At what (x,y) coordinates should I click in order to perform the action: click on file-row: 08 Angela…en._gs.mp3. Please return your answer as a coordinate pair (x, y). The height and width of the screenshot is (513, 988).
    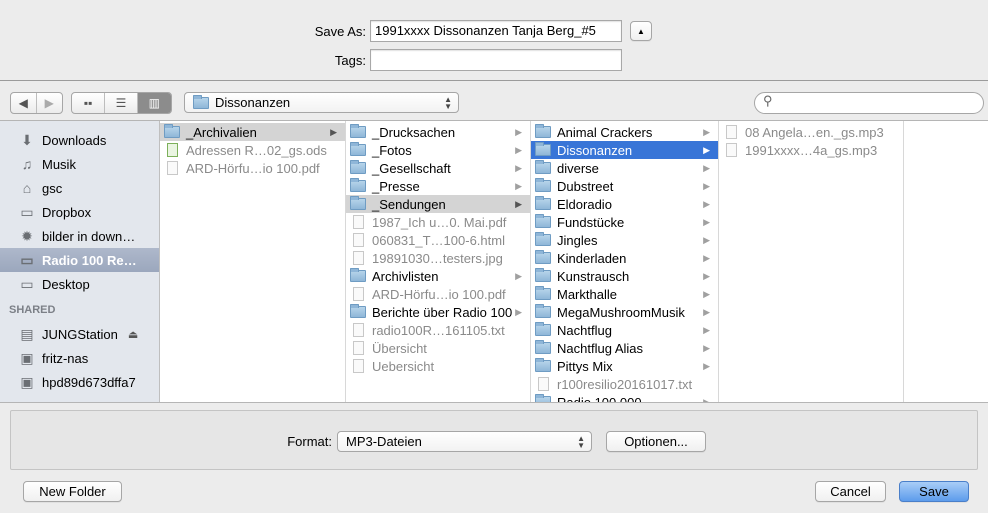
    Looking at the image, I should click on (811, 132).